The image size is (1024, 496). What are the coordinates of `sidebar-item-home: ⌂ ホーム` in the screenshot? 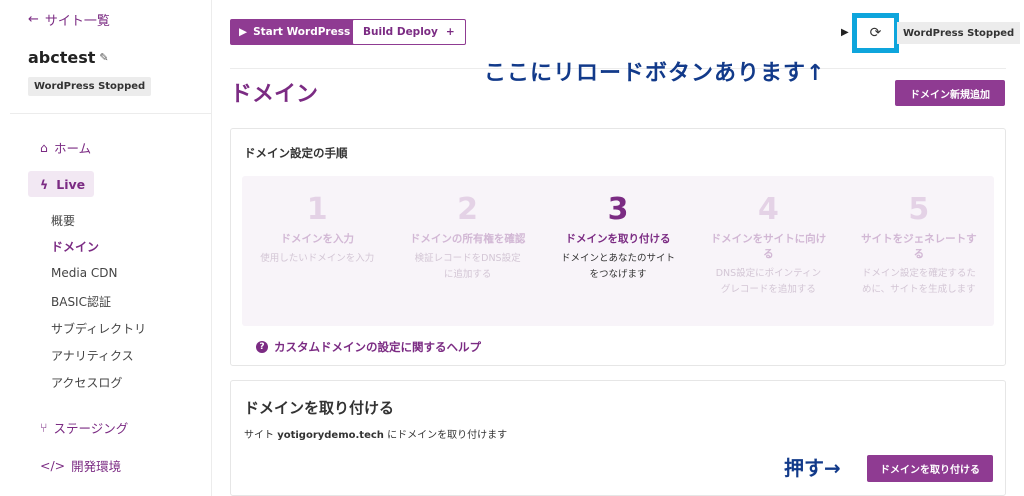 It's located at (65, 147).